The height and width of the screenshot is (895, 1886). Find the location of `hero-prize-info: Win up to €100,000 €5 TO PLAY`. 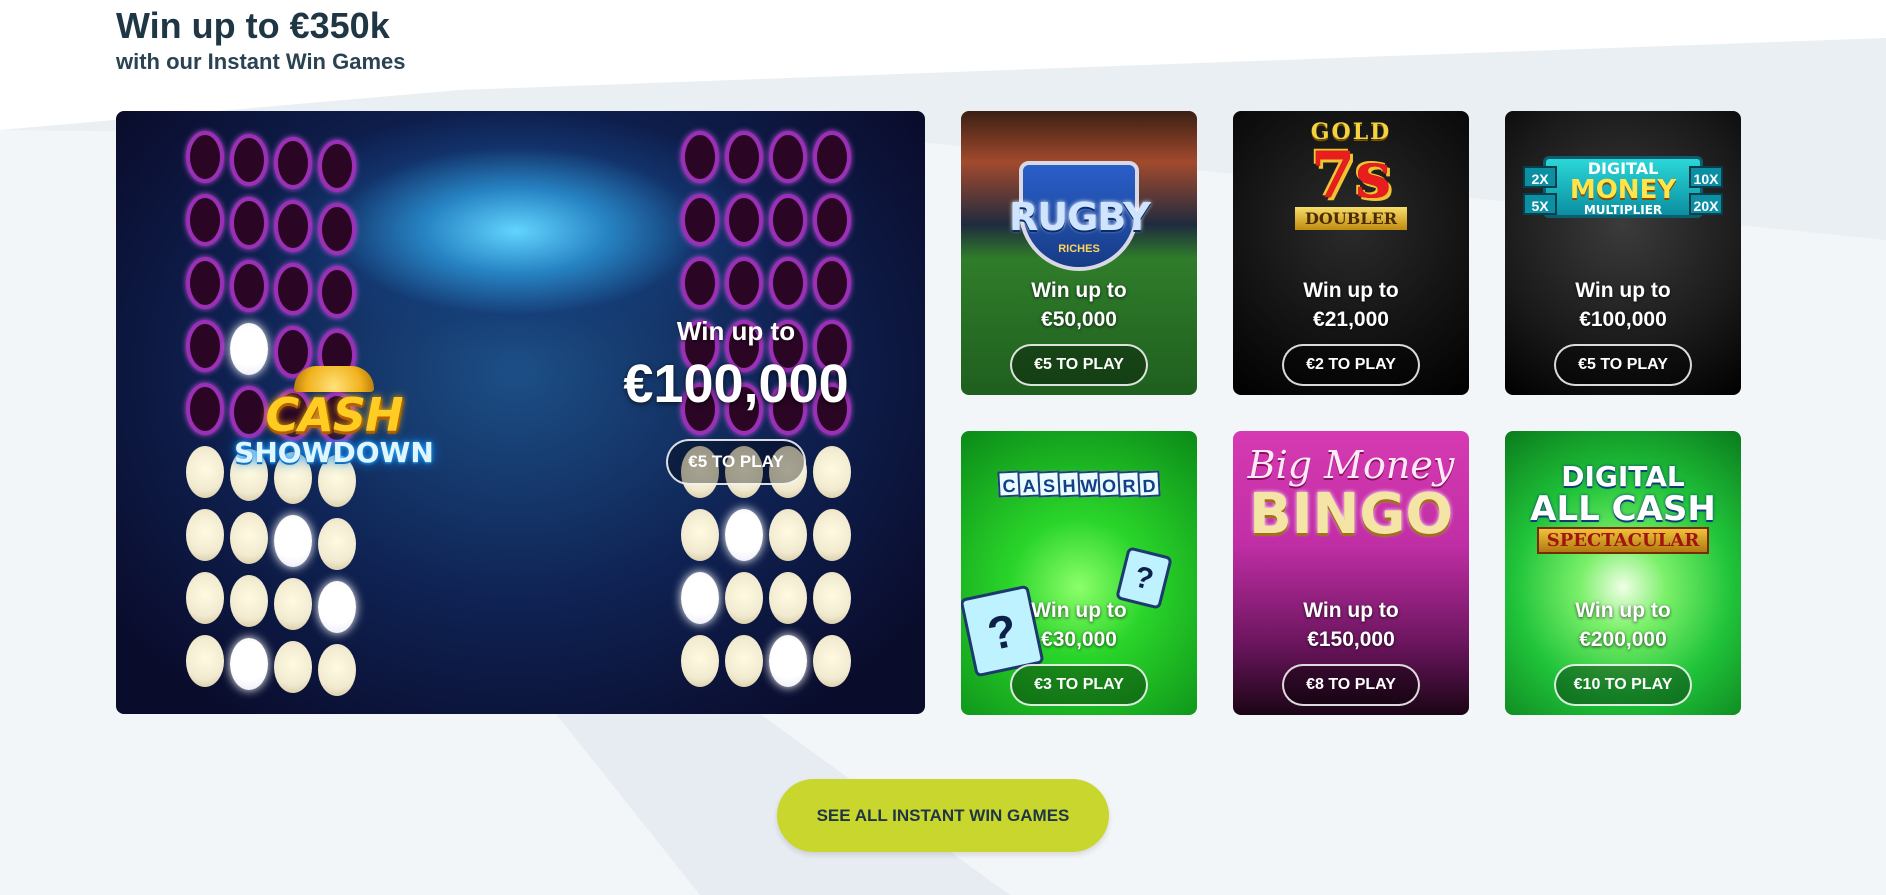

hero-prize-info: Win up to €100,000 €5 TO PLAY is located at coordinates (736, 400).